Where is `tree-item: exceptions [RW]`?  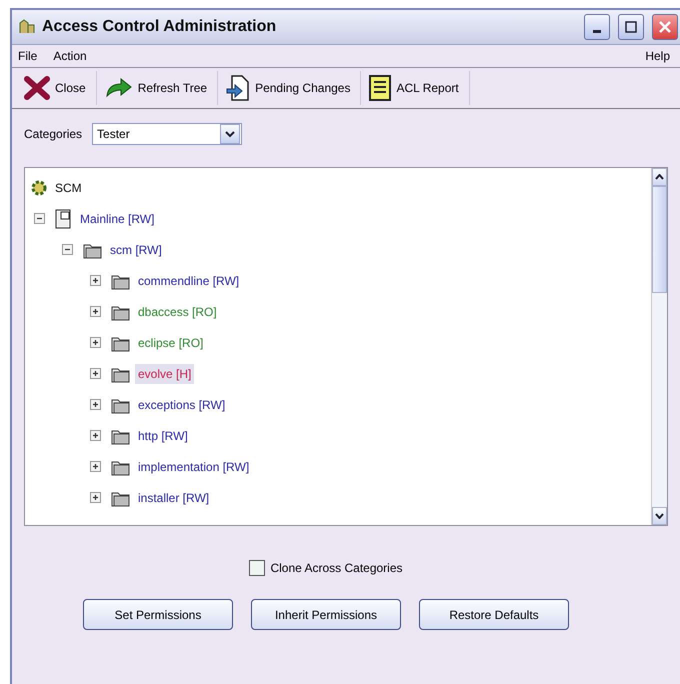 tree-item: exceptions [RW] is located at coordinates (181, 404).